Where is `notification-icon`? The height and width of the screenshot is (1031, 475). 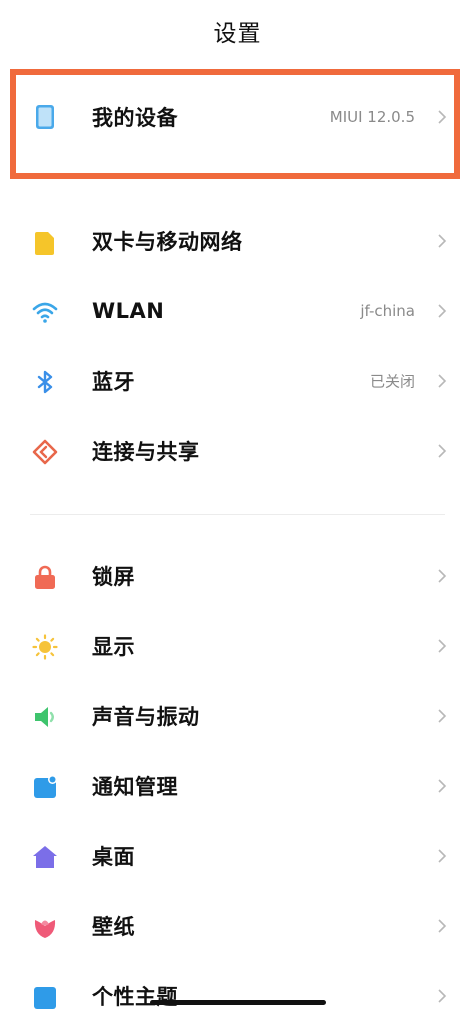 notification-icon is located at coordinates (45, 786).